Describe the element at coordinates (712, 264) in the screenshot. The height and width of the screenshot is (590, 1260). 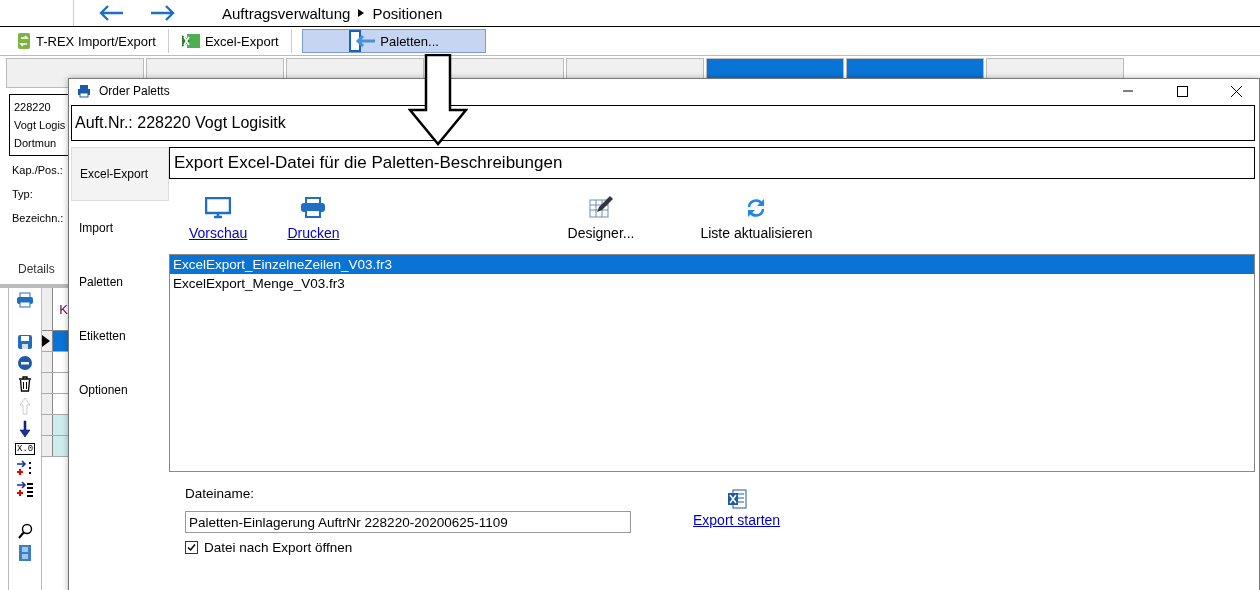
I see `file-list-item: ExcelExport_EinzelneZeilen_V03.fr3` at that location.